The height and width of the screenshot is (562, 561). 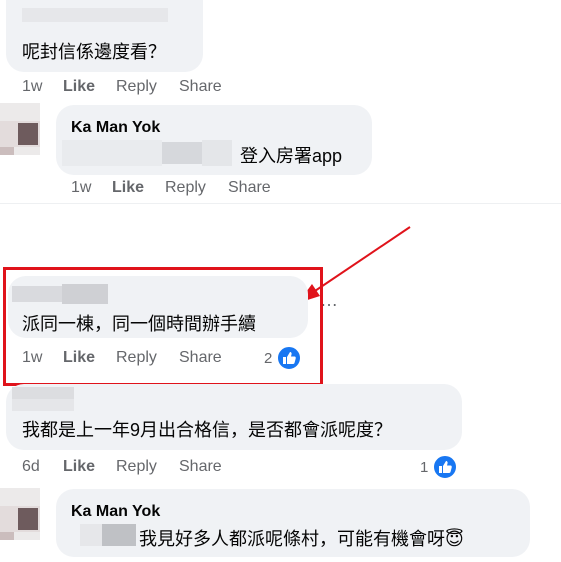 I want to click on comment-text: 登入房署app, so click(x=291, y=156).